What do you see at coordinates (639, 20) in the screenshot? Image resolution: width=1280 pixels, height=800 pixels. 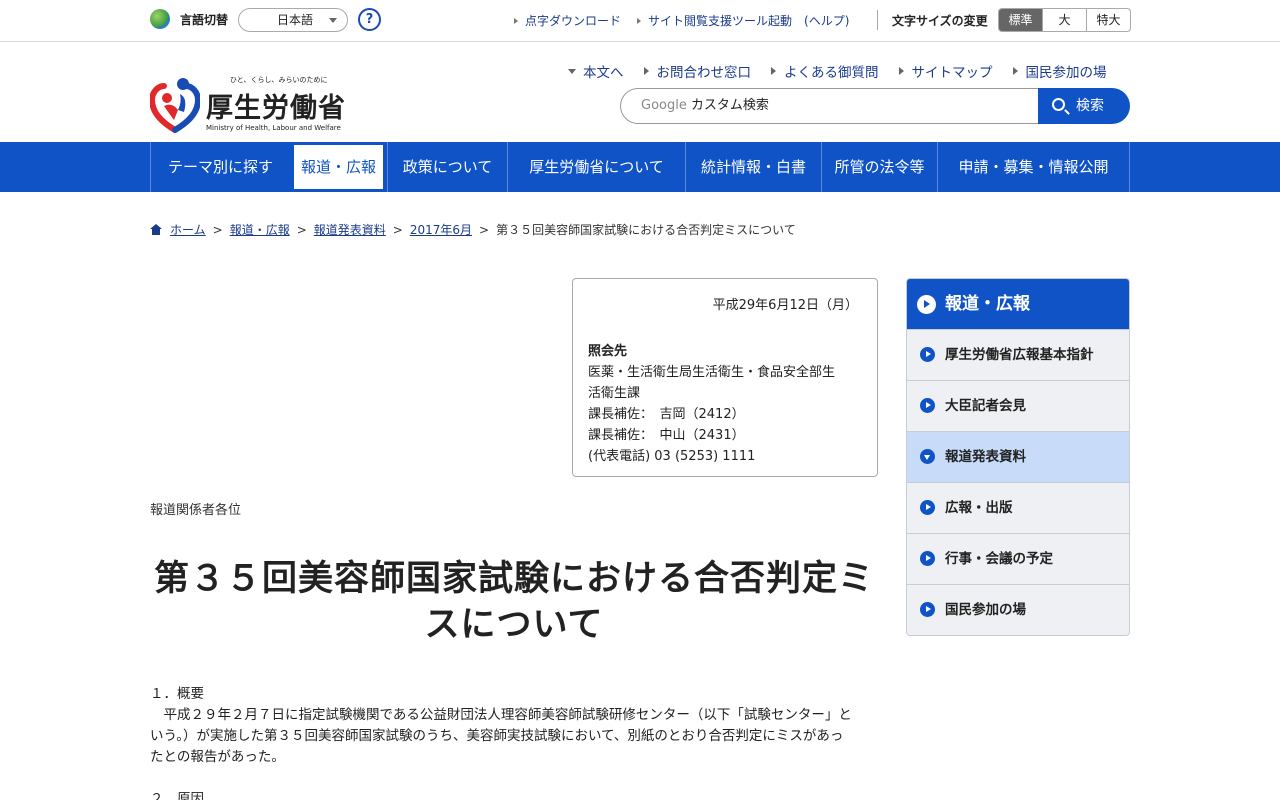 I see `triangle-right-icon` at bounding box center [639, 20].